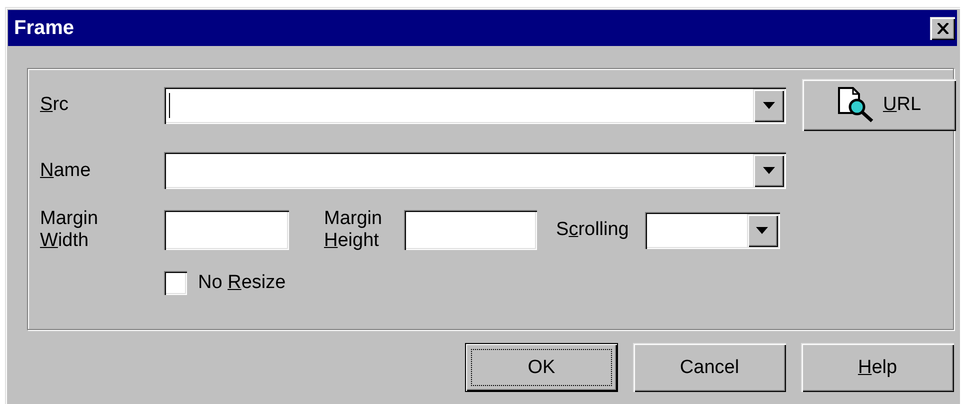  I want to click on checkbox-label: No Resize, so click(242, 283).